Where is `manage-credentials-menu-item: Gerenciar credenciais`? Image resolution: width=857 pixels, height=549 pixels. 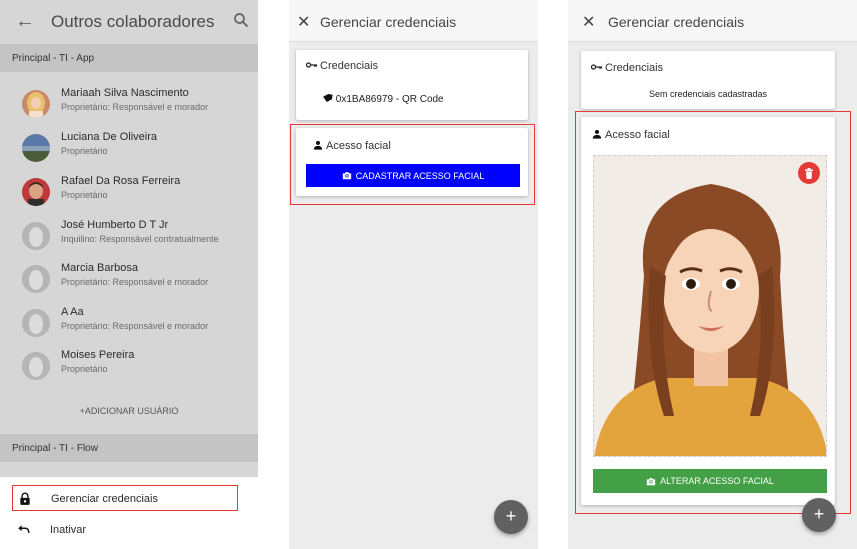
manage-credentials-menu-item: Gerenciar credenciais is located at coordinates (125, 498).